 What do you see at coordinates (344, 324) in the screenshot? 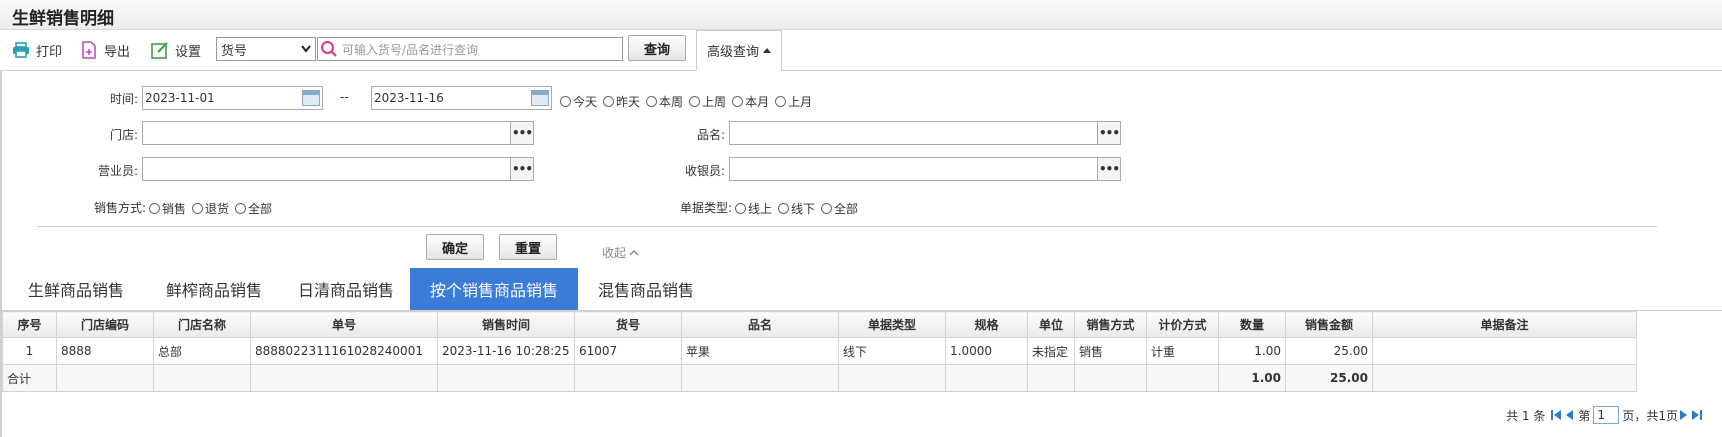
I see `col-header: 单号` at bounding box center [344, 324].